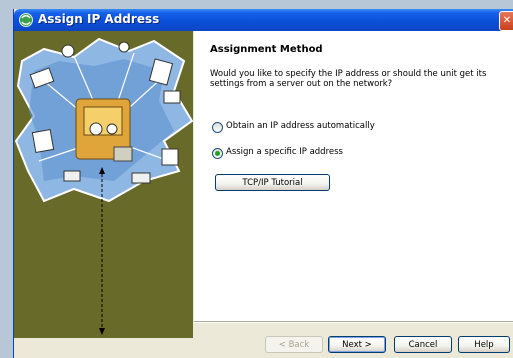  I want to click on eye-right, so click(112, 129).